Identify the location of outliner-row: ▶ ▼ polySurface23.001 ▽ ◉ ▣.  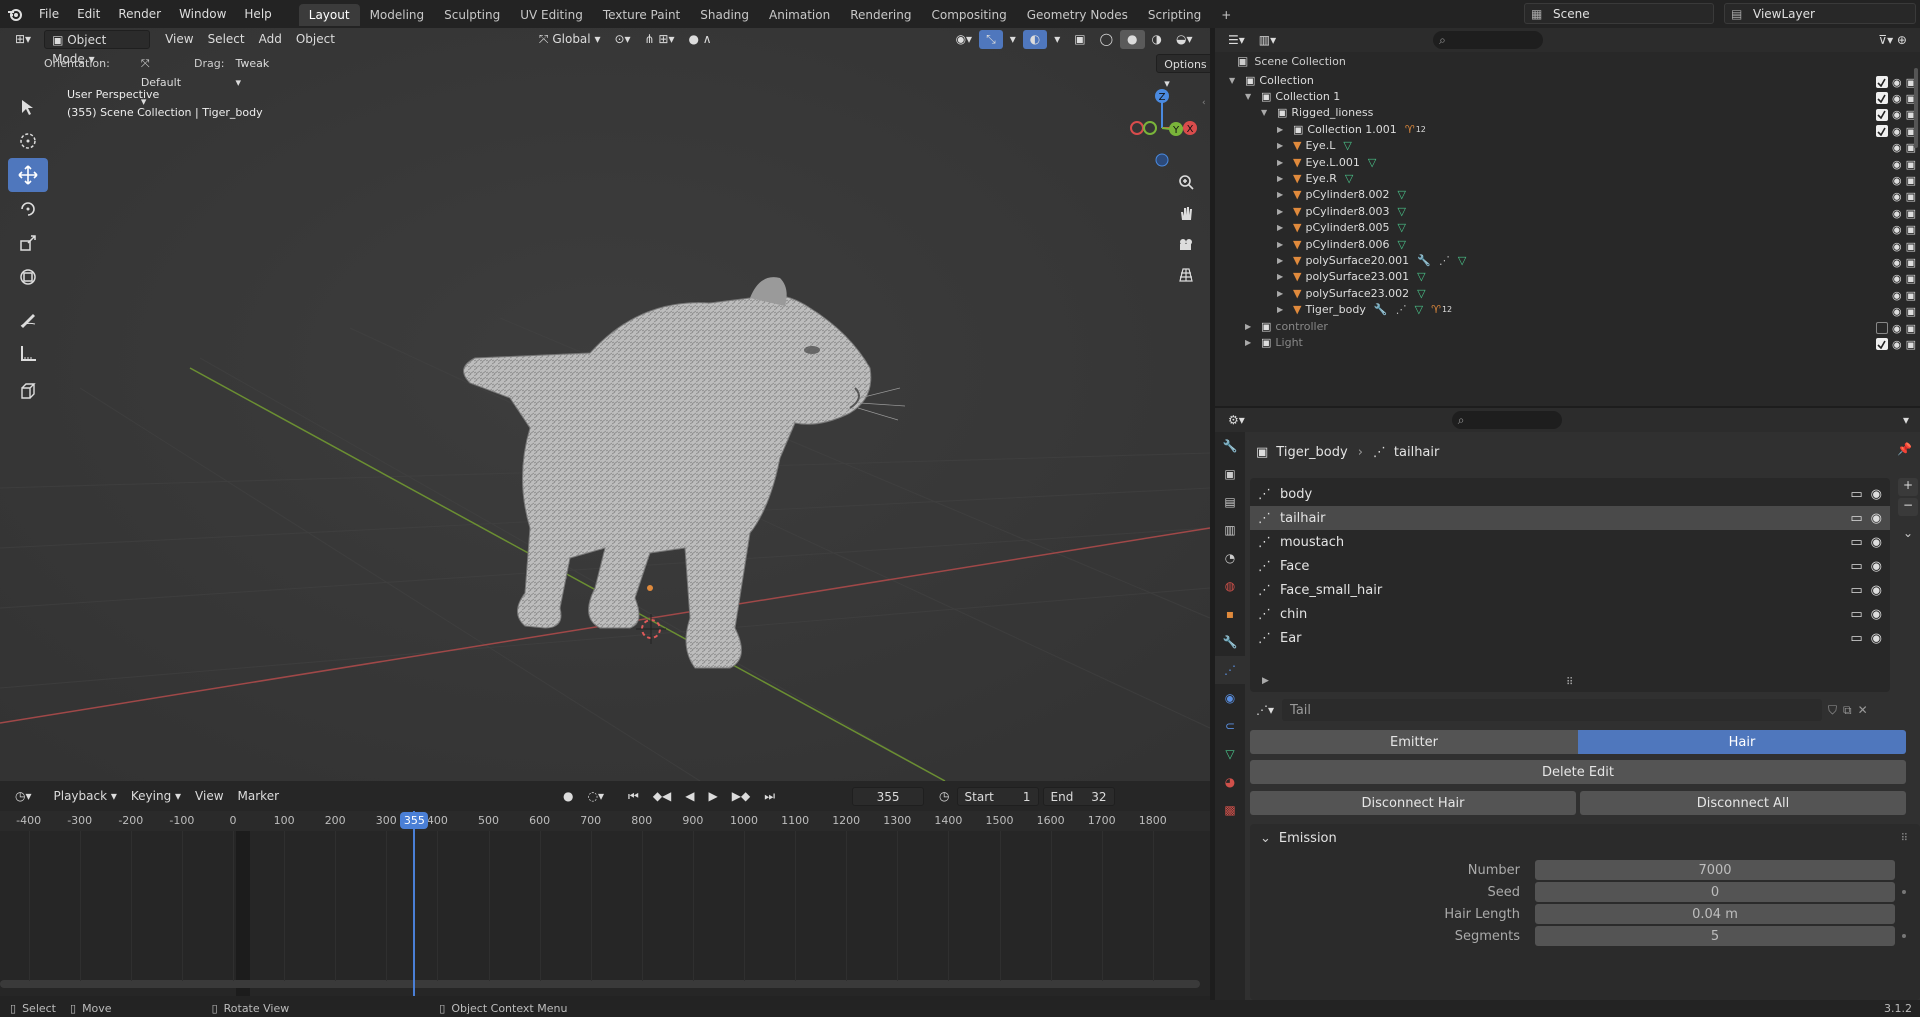
(1567, 277).